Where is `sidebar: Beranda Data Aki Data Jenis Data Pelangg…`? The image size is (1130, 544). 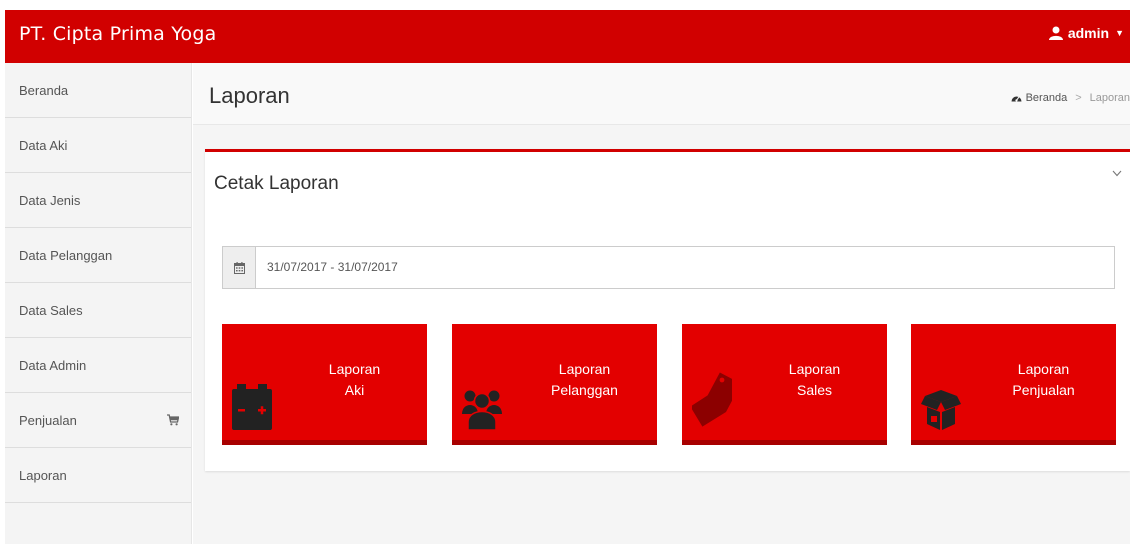 sidebar: Beranda Data Aki Data Jenis Data Pelangg… is located at coordinates (98, 303).